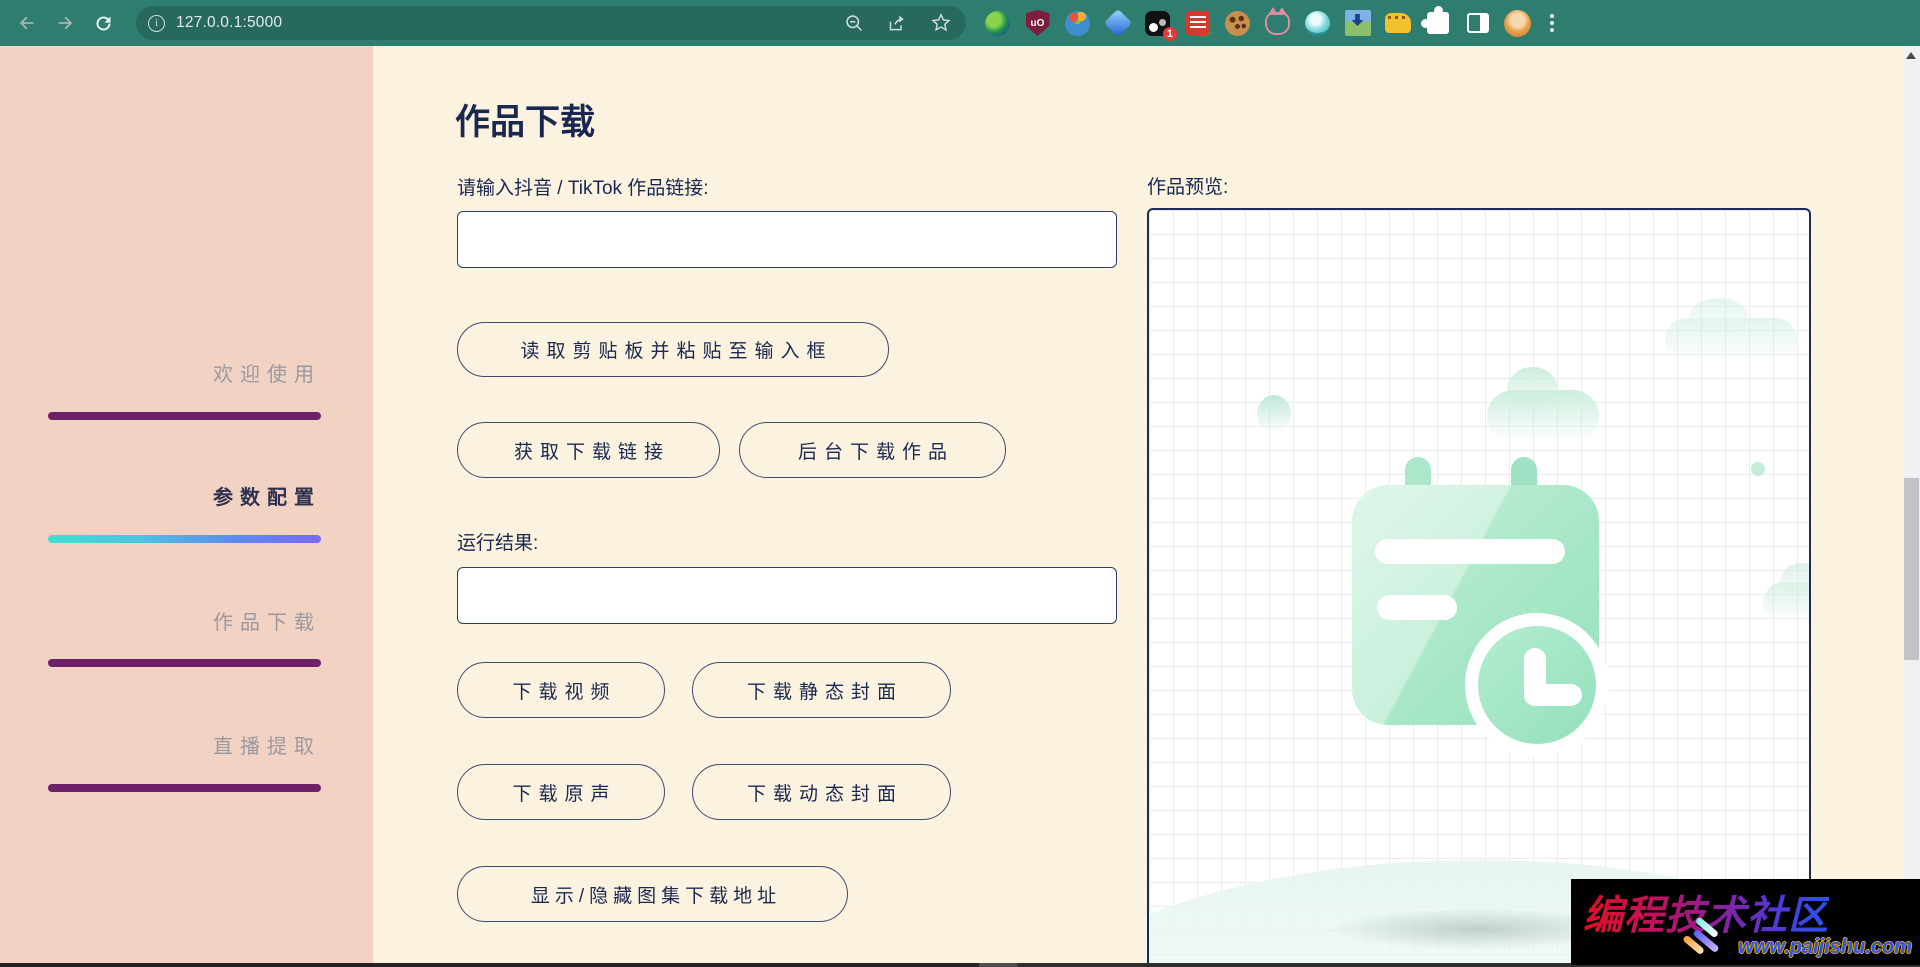 The image size is (1920, 967). Describe the element at coordinates (184, 539) in the screenshot. I see `sidebar-rule-active` at that location.